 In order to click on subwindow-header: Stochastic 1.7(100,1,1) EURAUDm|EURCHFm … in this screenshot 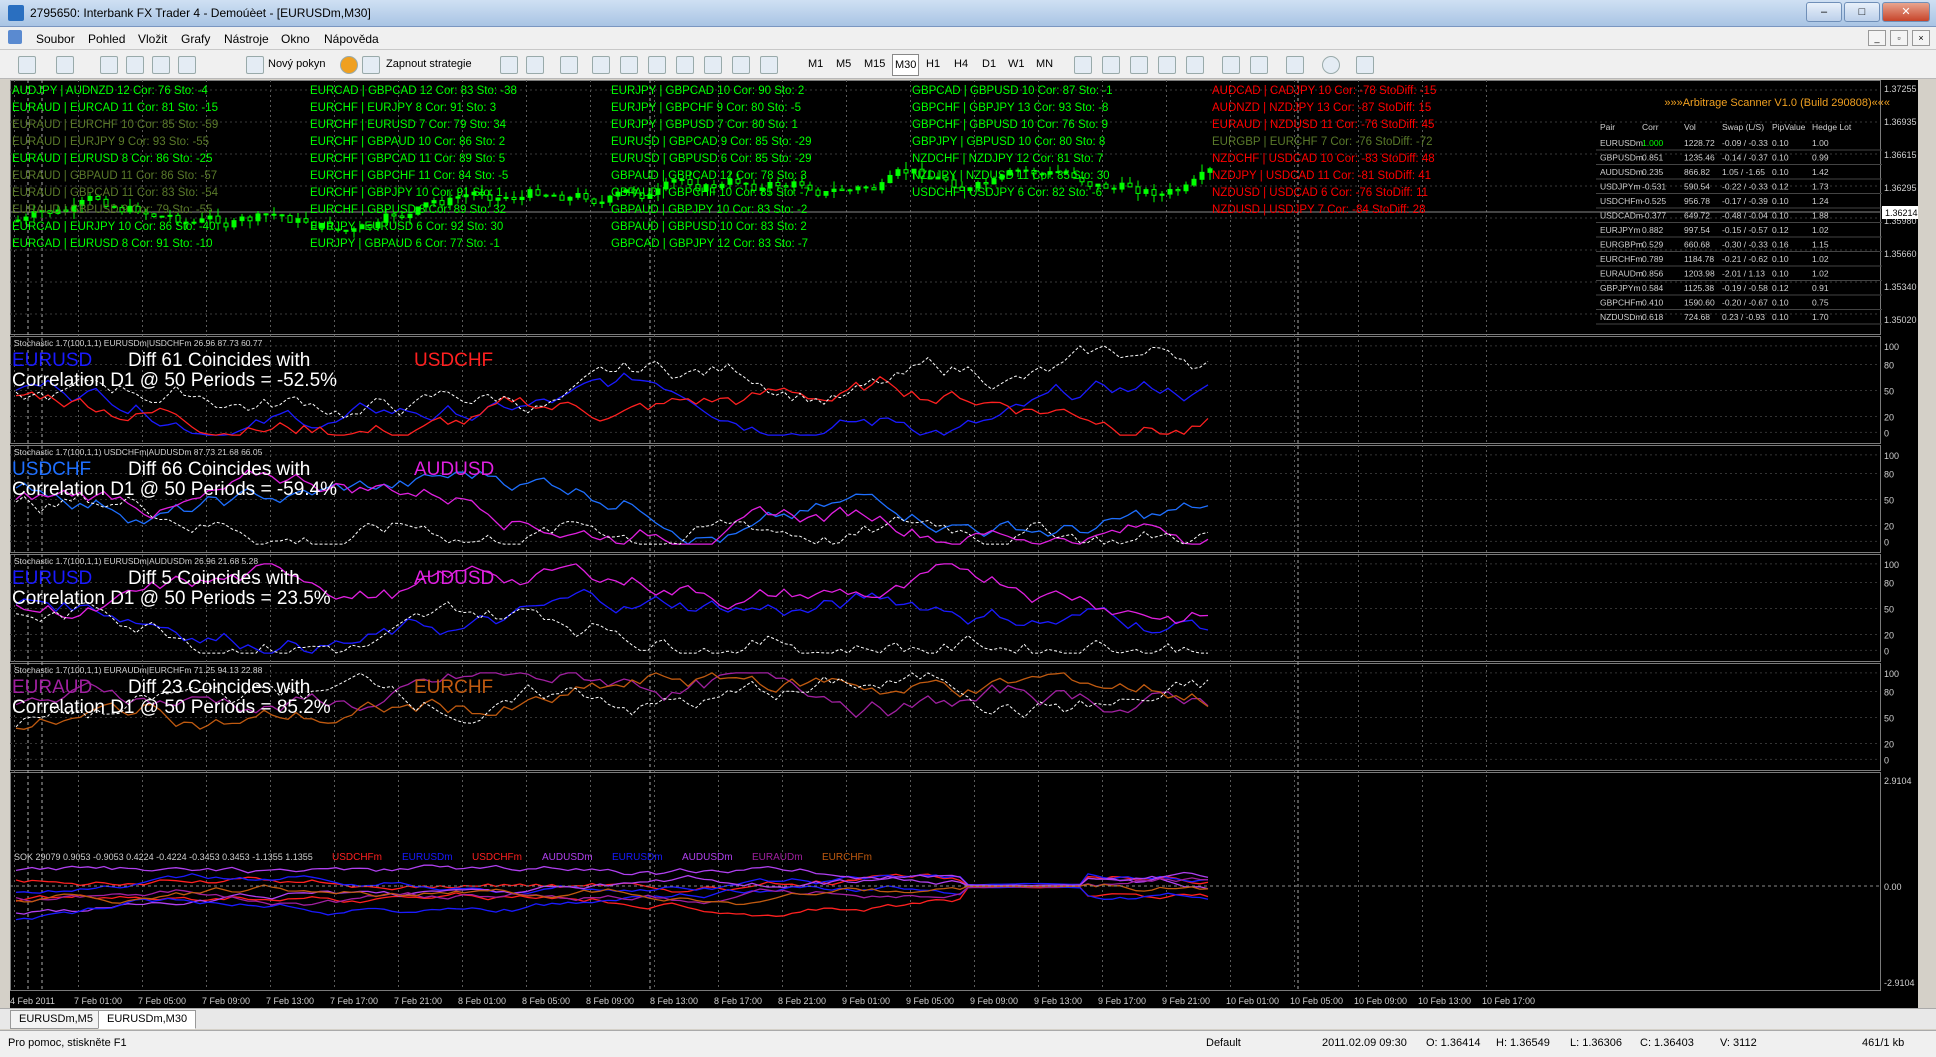, I will do `click(138, 670)`.